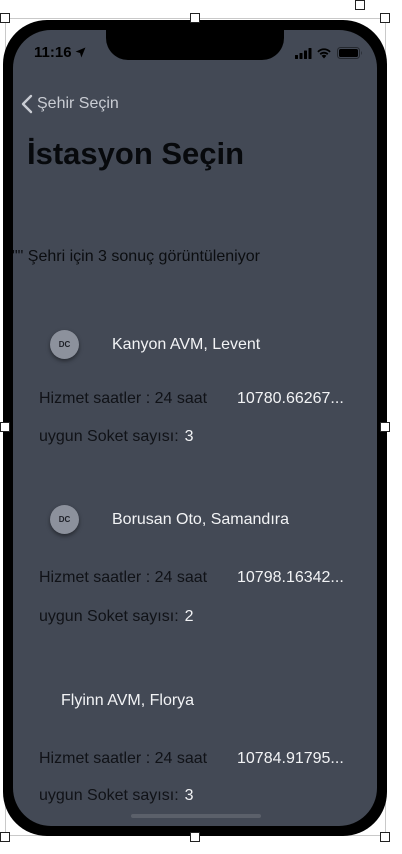 The height and width of the screenshot is (854, 402). I want to click on station-name: Flyinn AVM, Florya, so click(128, 700).